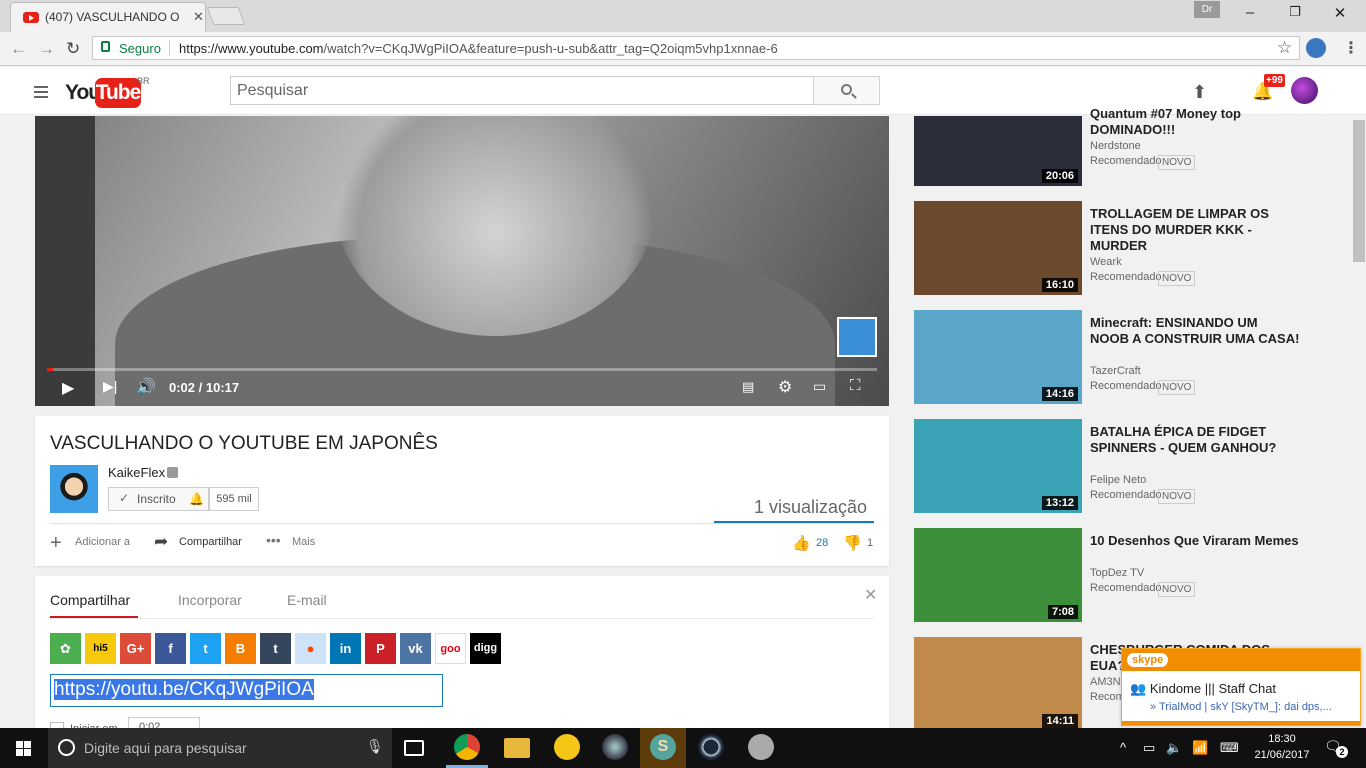 Image resolution: width=1366 pixels, height=768 pixels. I want to click on share-arrow-icon: ➦, so click(161, 542).